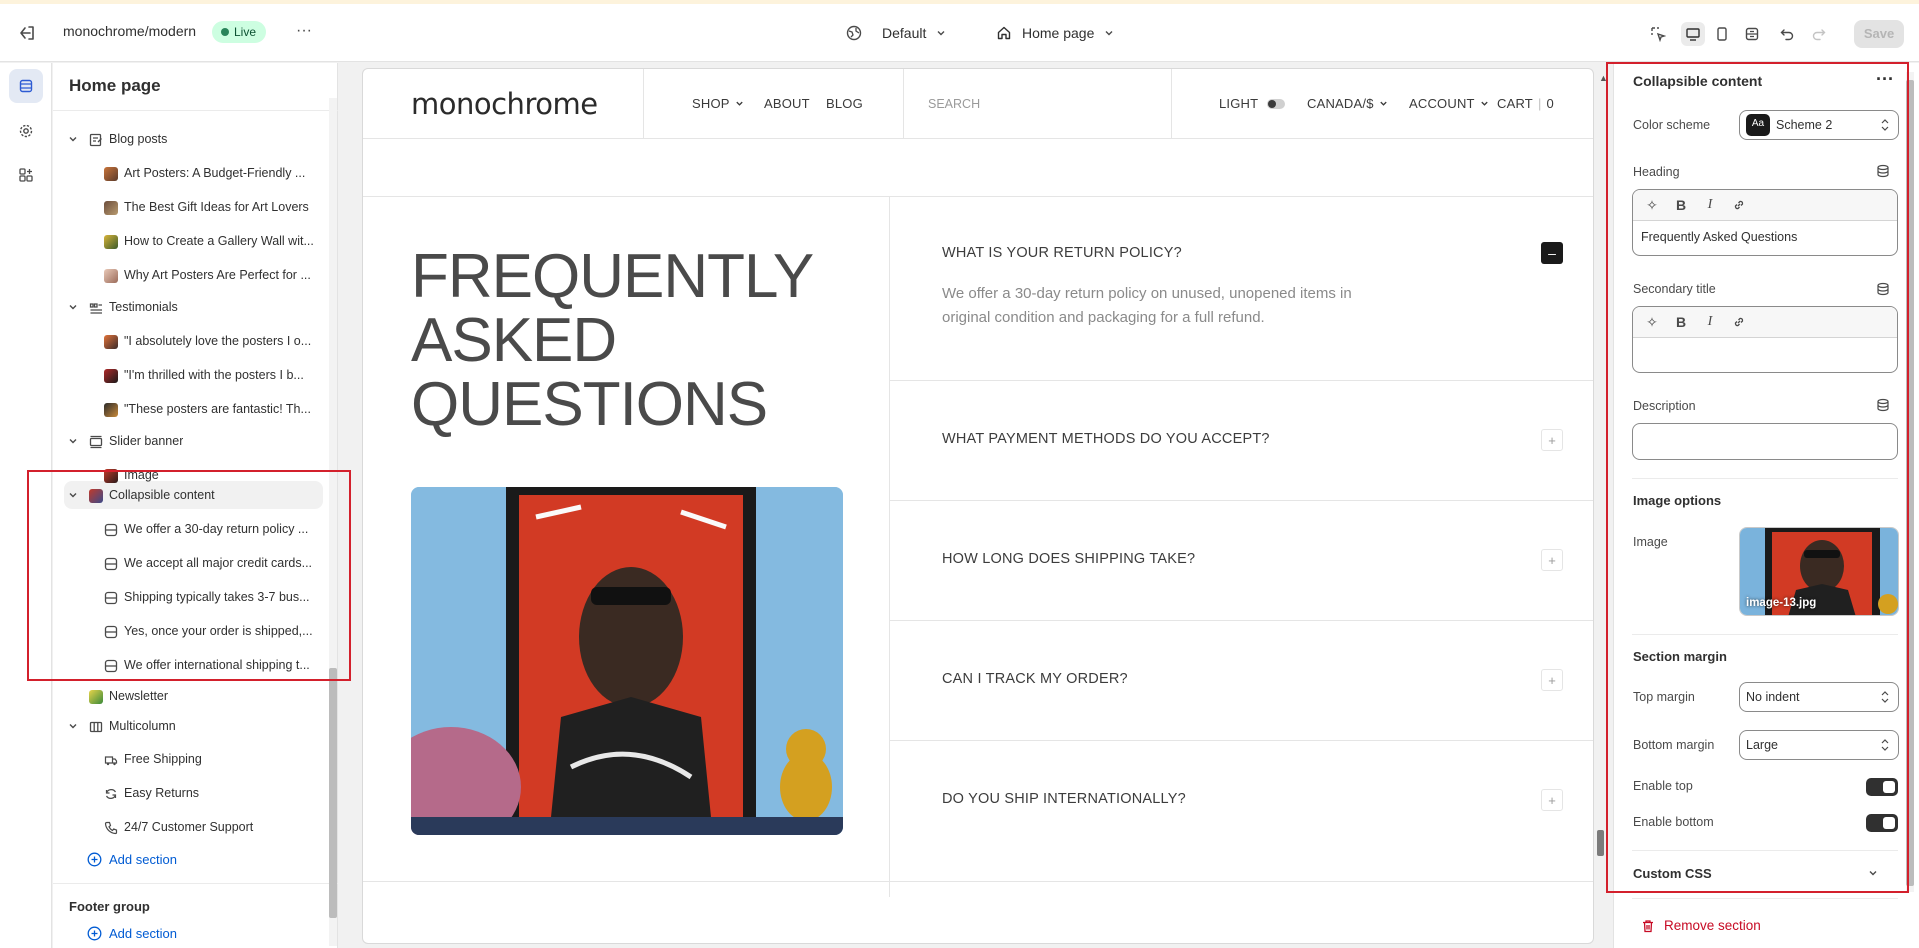  I want to click on section-multicolumn: Multicolumn, so click(189, 726).